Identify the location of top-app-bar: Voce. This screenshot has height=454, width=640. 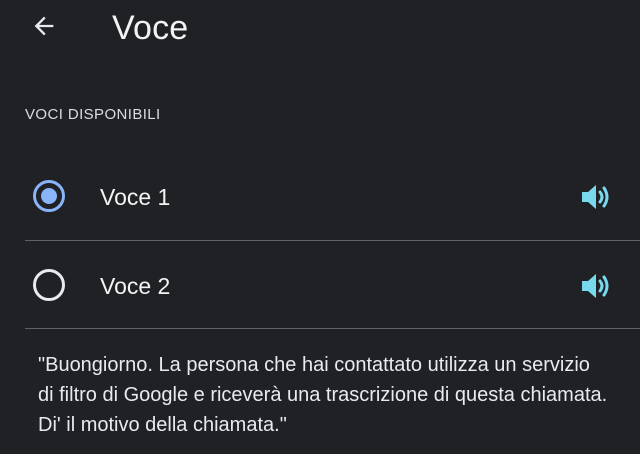
(320, 28).